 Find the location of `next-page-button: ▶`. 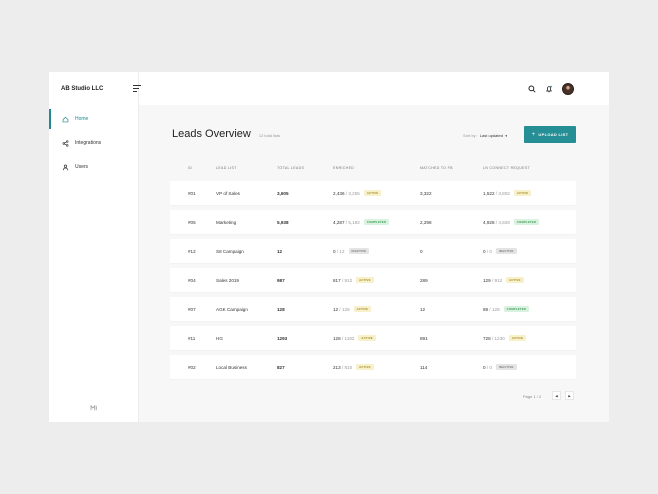

next-page-button: ▶ is located at coordinates (569, 395).